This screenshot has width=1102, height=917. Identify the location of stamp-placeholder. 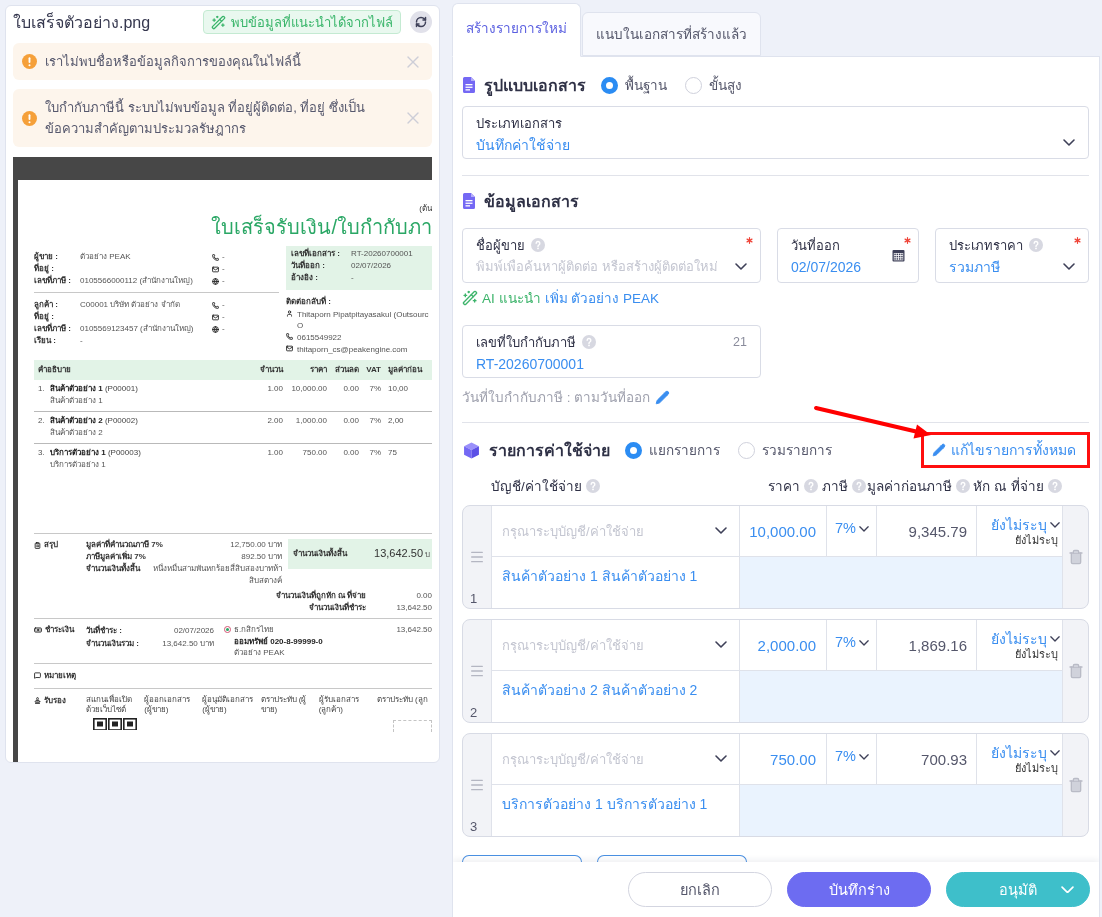
(412, 725).